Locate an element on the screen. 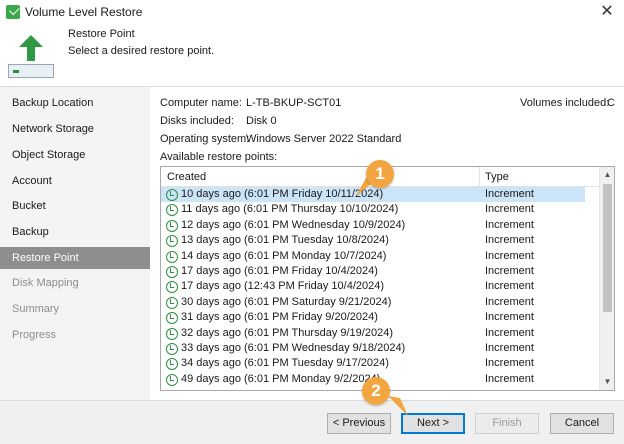  step-network-storage: Network Storage is located at coordinates (75, 129).